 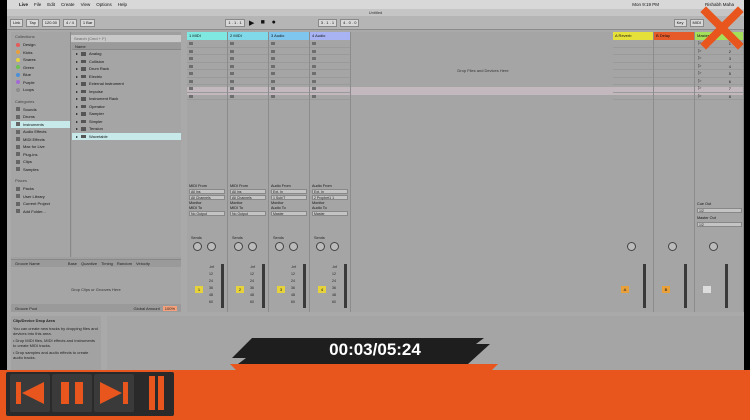 I want to click on io-dropdown: Ext. In, so click(x=289, y=191).